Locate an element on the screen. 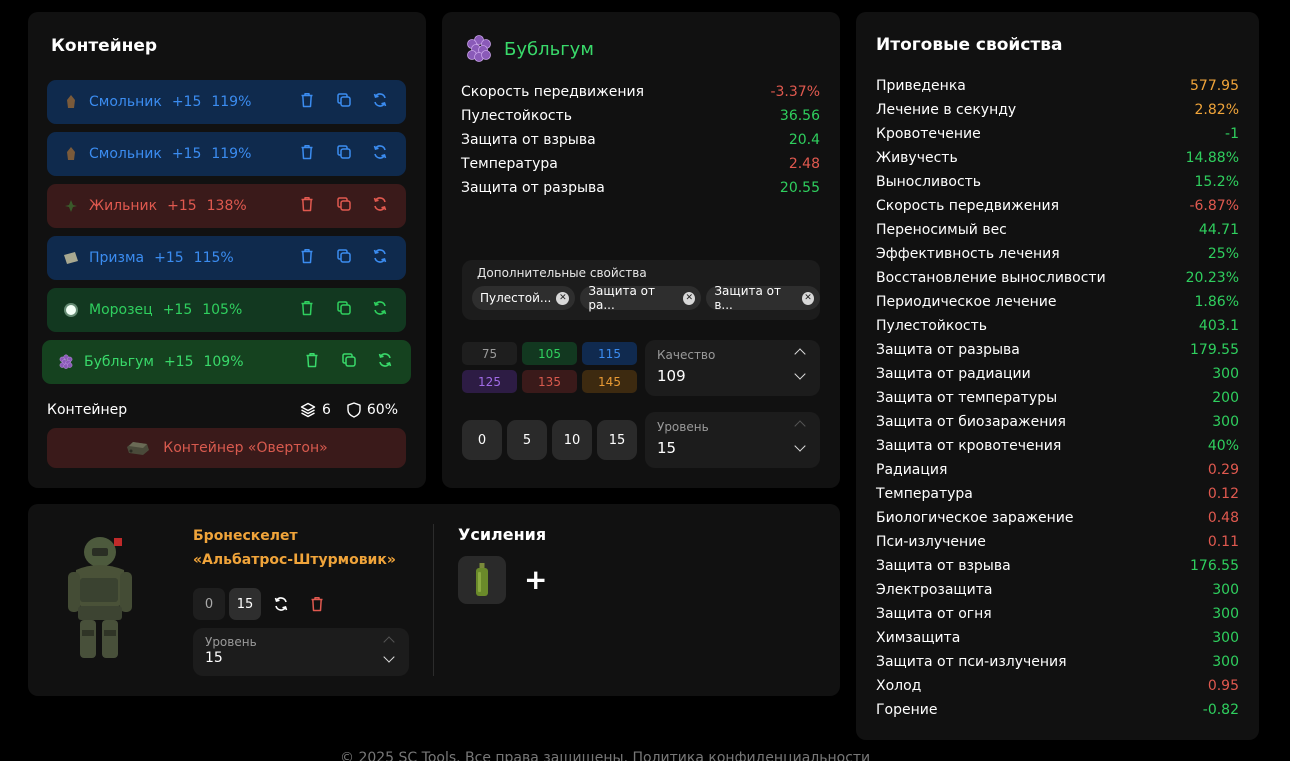  total-stat-row: Защита от разрыва 179.55 is located at coordinates (1057, 350).